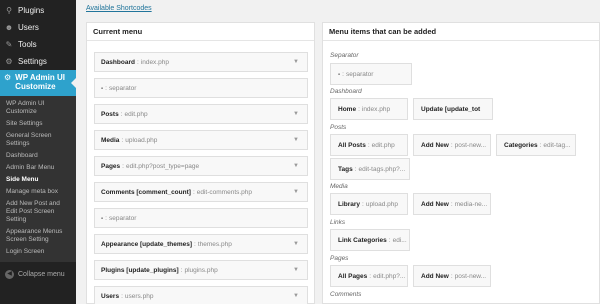  Describe the element at coordinates (38, 252) in the screenshot. I see `submenu-item: Login Screen` at that location.